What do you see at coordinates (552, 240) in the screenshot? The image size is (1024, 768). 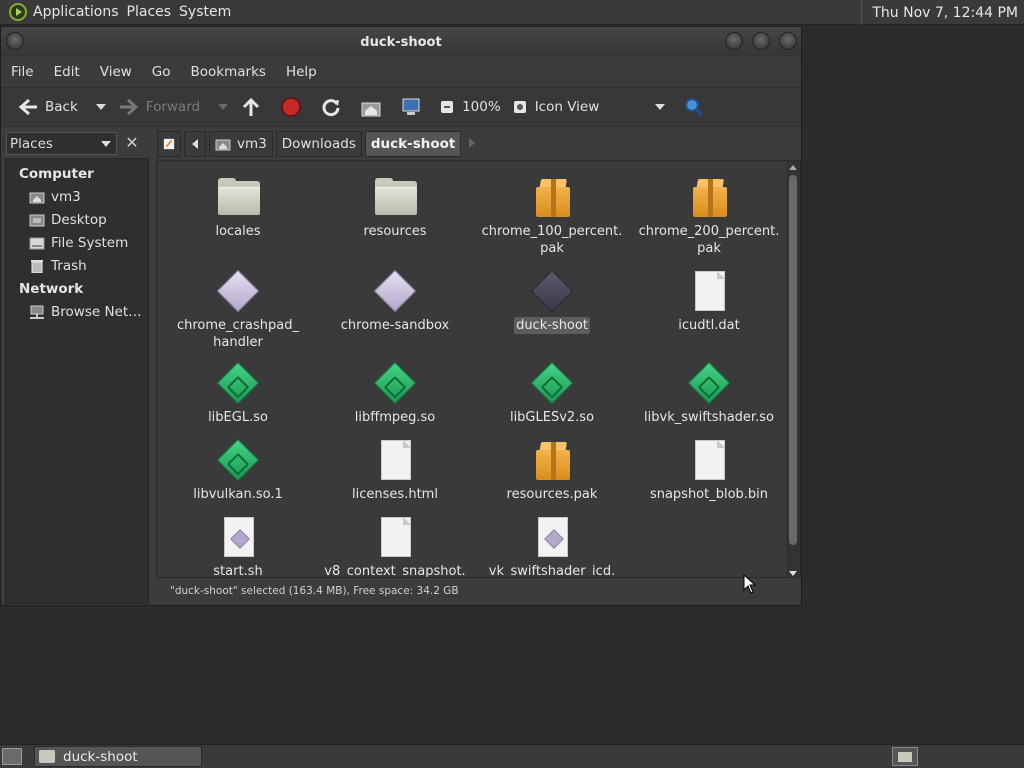 I see `file-label: chrome_100_percent. pak` at bounding box center [552, 240].